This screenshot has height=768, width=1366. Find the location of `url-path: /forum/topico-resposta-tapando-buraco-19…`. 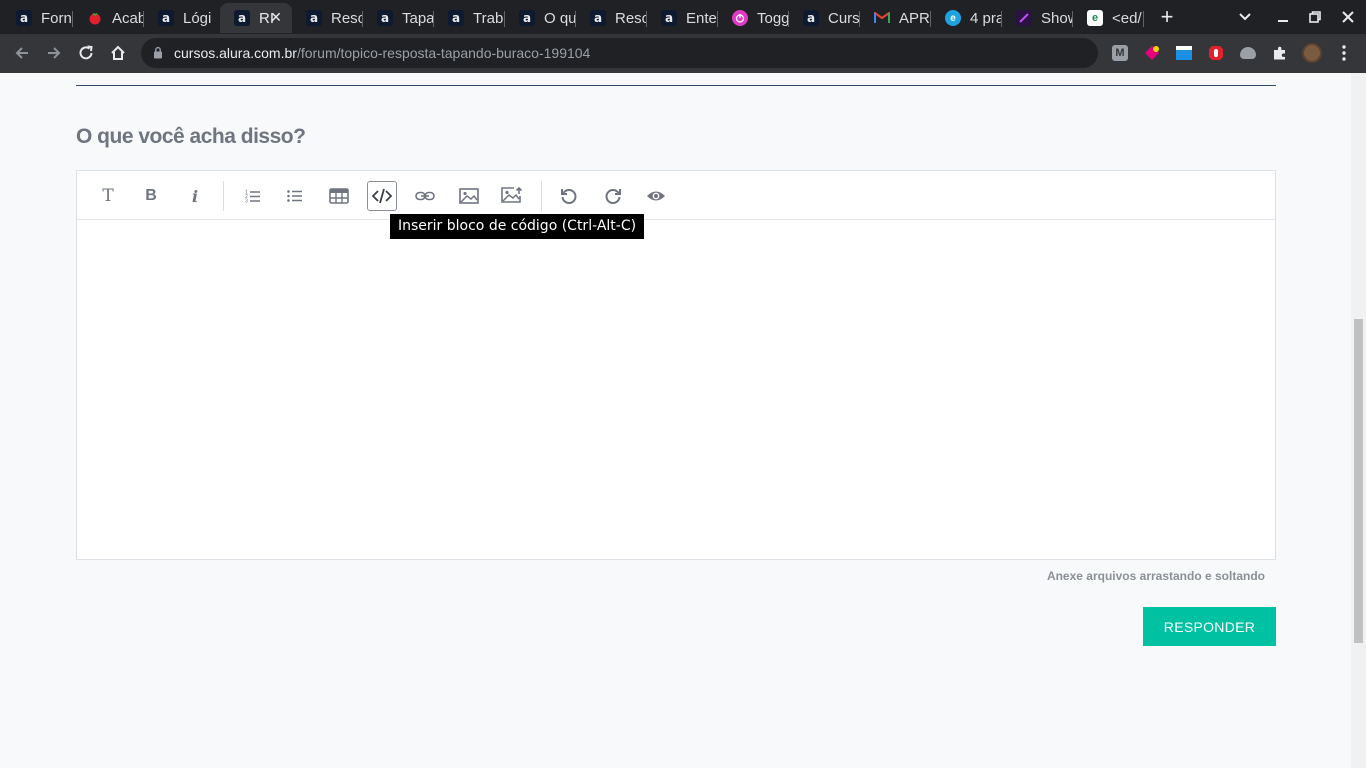

url-path: /forum/topico-resposta-tapando-buraco-19… is located at coordinates (443, 53).